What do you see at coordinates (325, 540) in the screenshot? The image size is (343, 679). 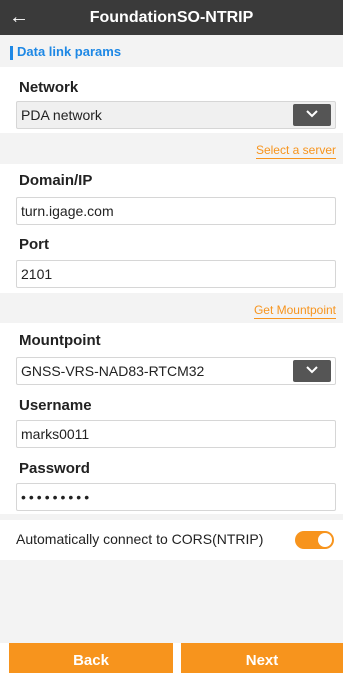 I see `toggle-knob` at bounding box center [325, 540].